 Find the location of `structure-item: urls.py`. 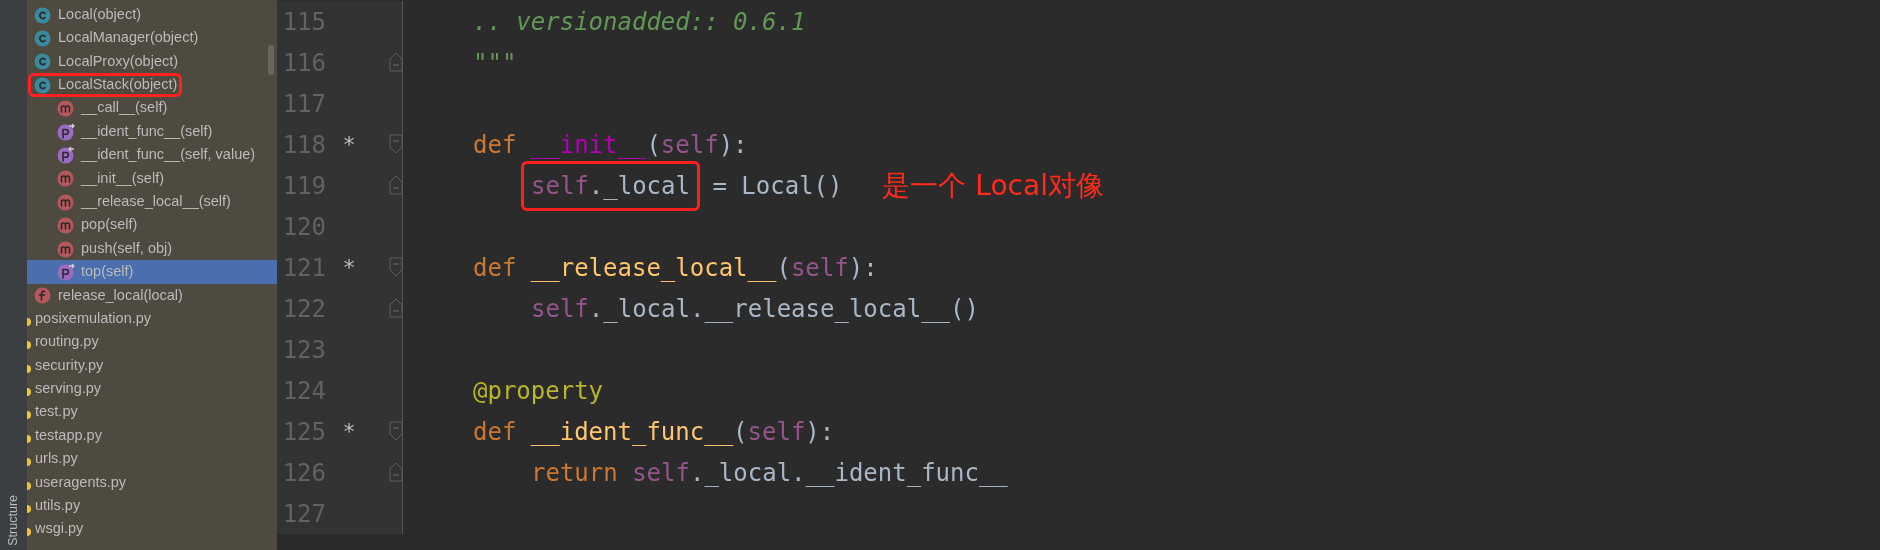

structure-item: urls.py is located at coordinates (152, 459).